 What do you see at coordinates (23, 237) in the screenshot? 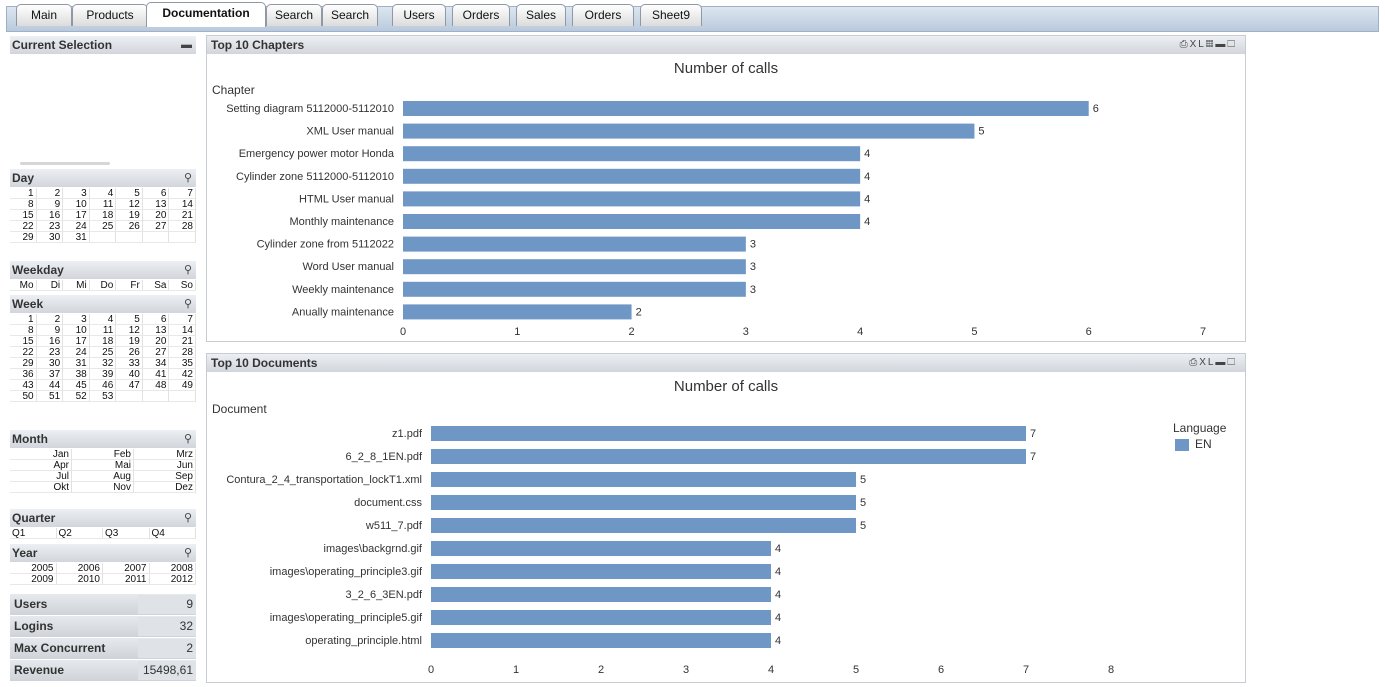
I see `list-item: 29` at bounding box center [23, 237].